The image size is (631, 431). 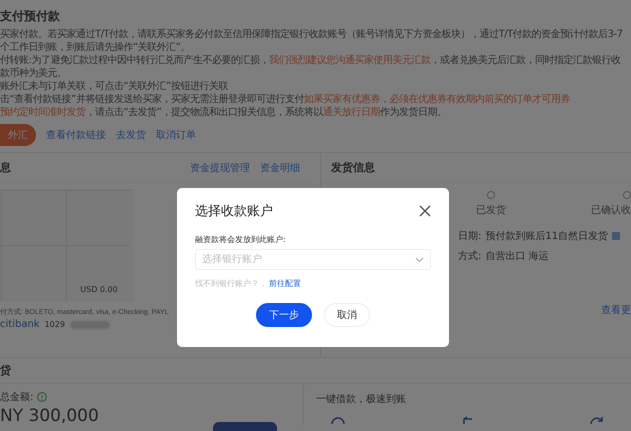 I want to click on info-value: 预付款到账后11自然日发货, so click(x=546, y=236).